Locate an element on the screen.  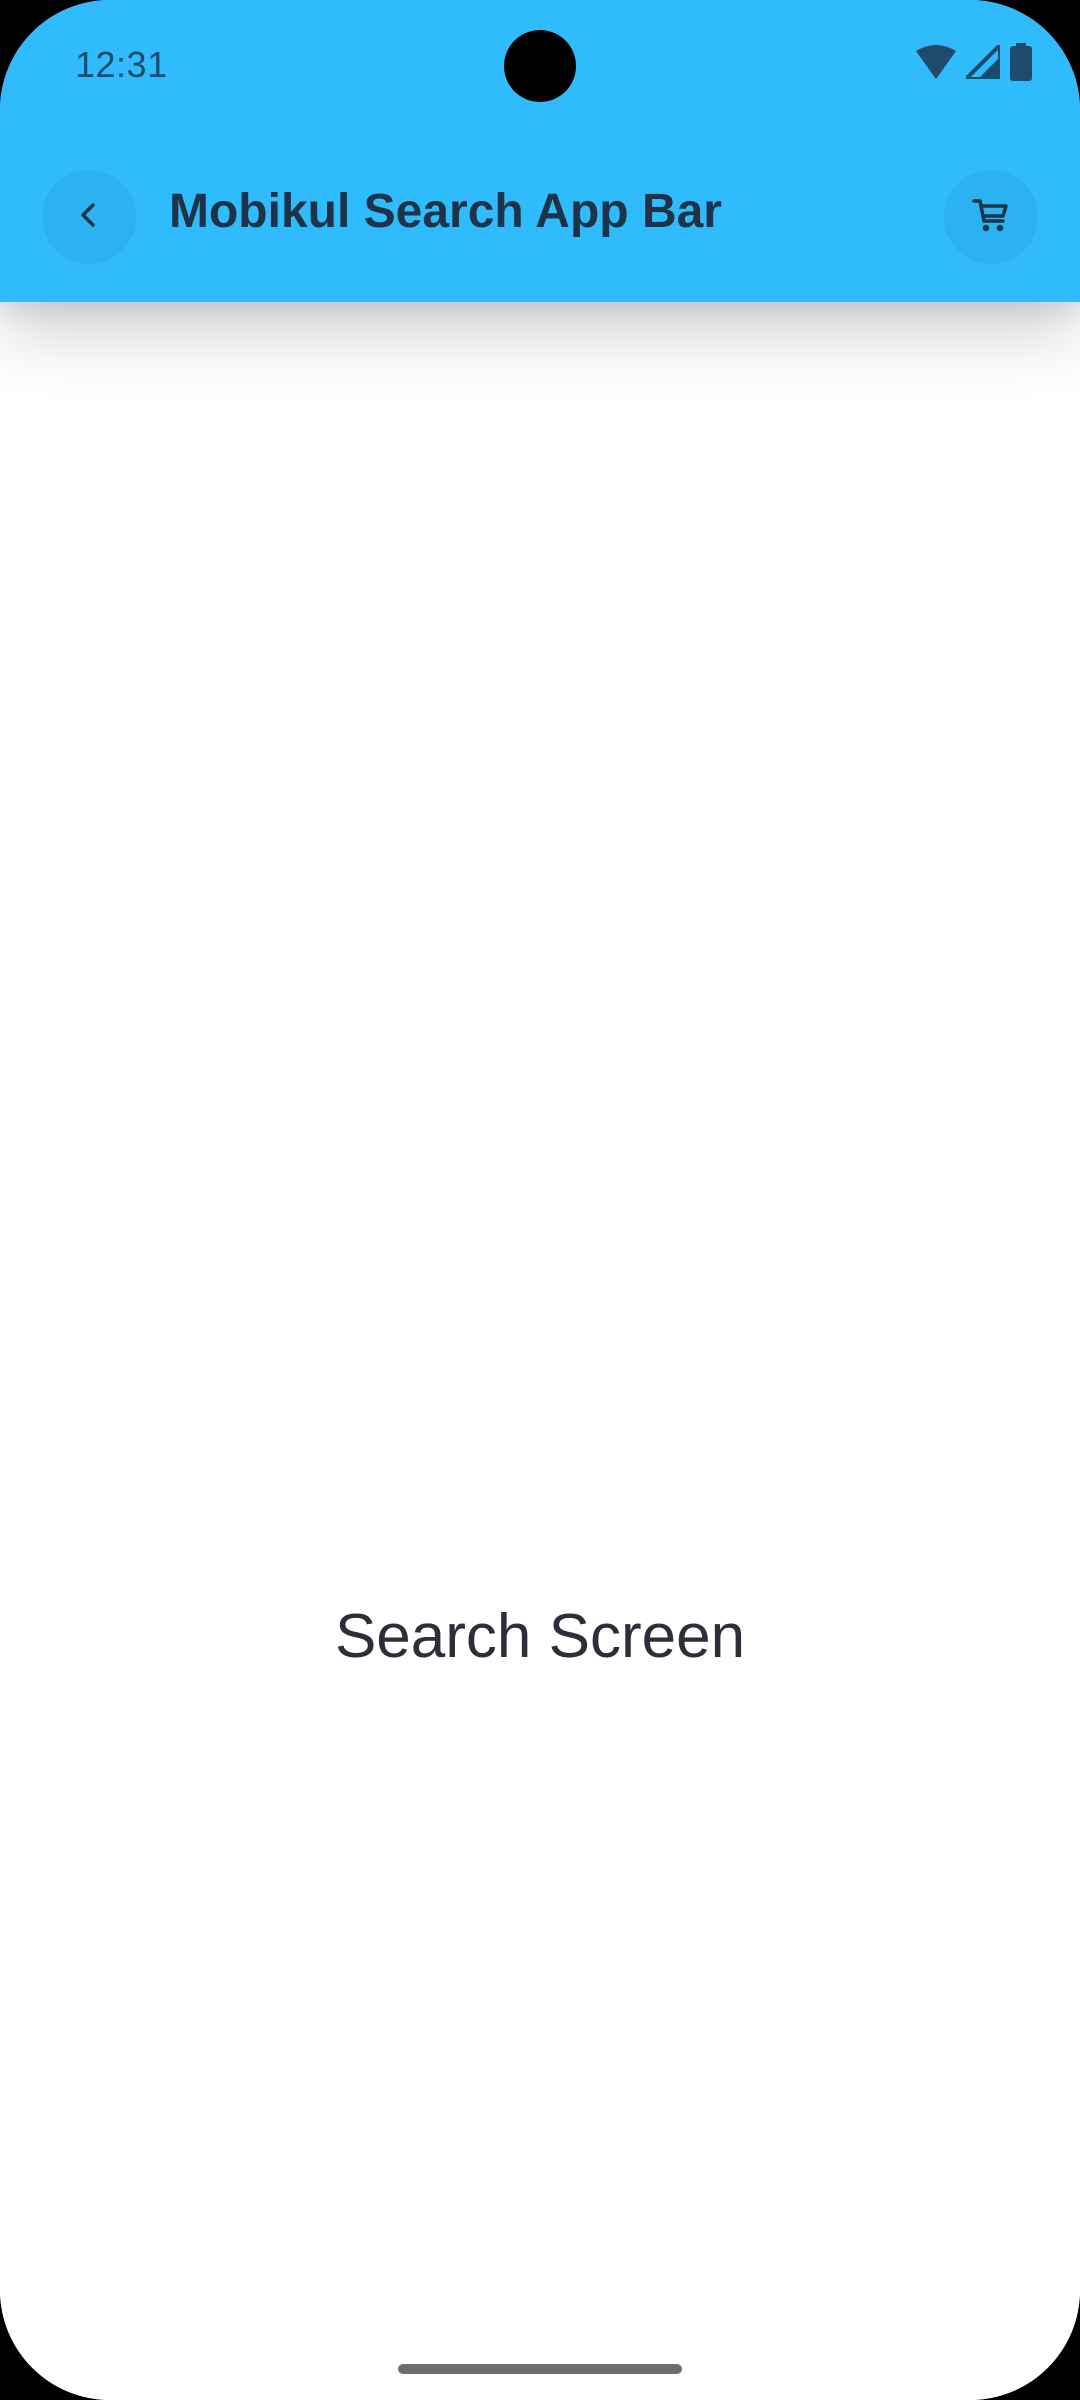
app-bar-title: Mobikul Search App Bar is located at coordinates (445, 211).